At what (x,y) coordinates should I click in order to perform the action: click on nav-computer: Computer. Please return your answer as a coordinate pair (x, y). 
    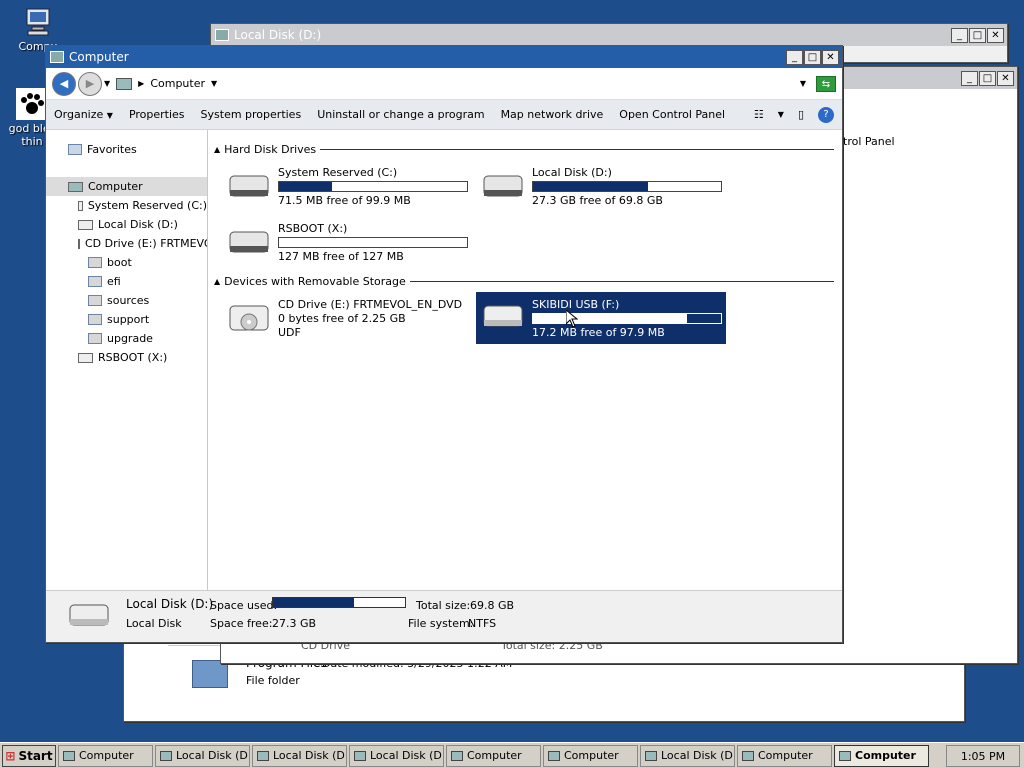
    Looking at the image, I should click on (126, 186).